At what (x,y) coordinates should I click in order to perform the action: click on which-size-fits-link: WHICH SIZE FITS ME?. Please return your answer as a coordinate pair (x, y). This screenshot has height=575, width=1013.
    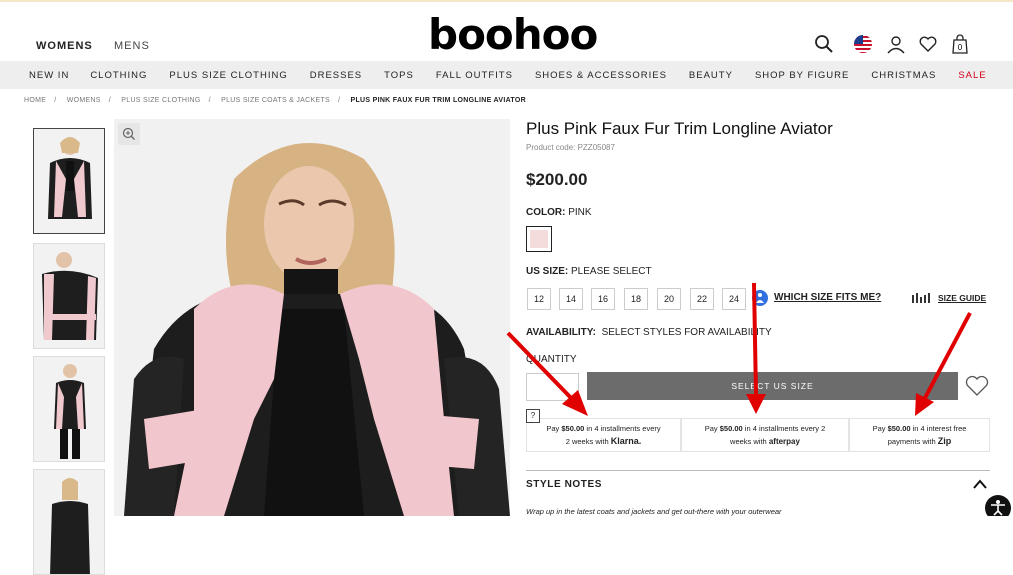
    Looking at the image, I should click on (827, 297).